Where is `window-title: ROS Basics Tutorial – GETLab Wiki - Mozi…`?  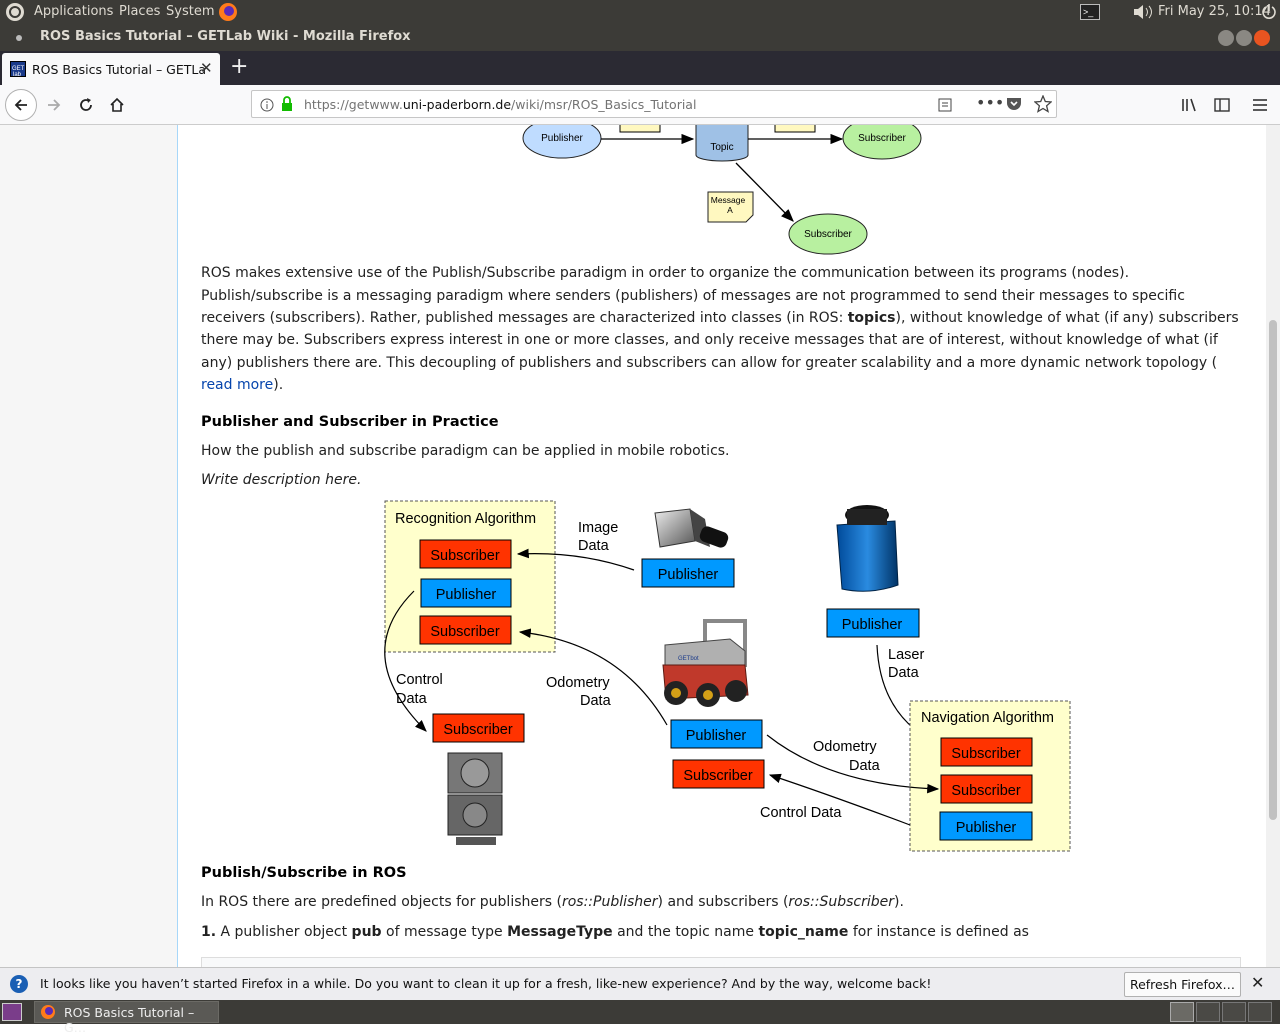
window-title: ROS Basics Tutorial – GETLab Wiki - Mozi… is located at coordinates (225, 36).